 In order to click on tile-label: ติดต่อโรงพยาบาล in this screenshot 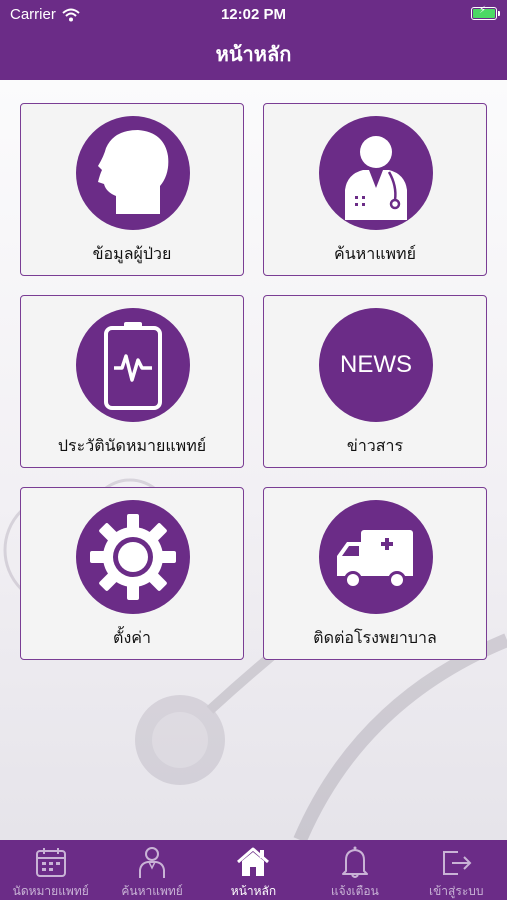, I will do `click(375, 637)`.